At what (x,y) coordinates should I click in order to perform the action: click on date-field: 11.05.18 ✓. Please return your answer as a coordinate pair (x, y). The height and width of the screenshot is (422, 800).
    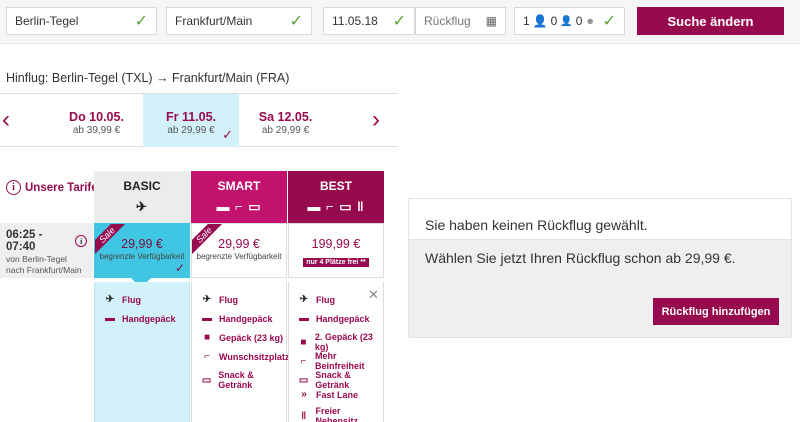
    Looking at the image, I should click on (369, 21).